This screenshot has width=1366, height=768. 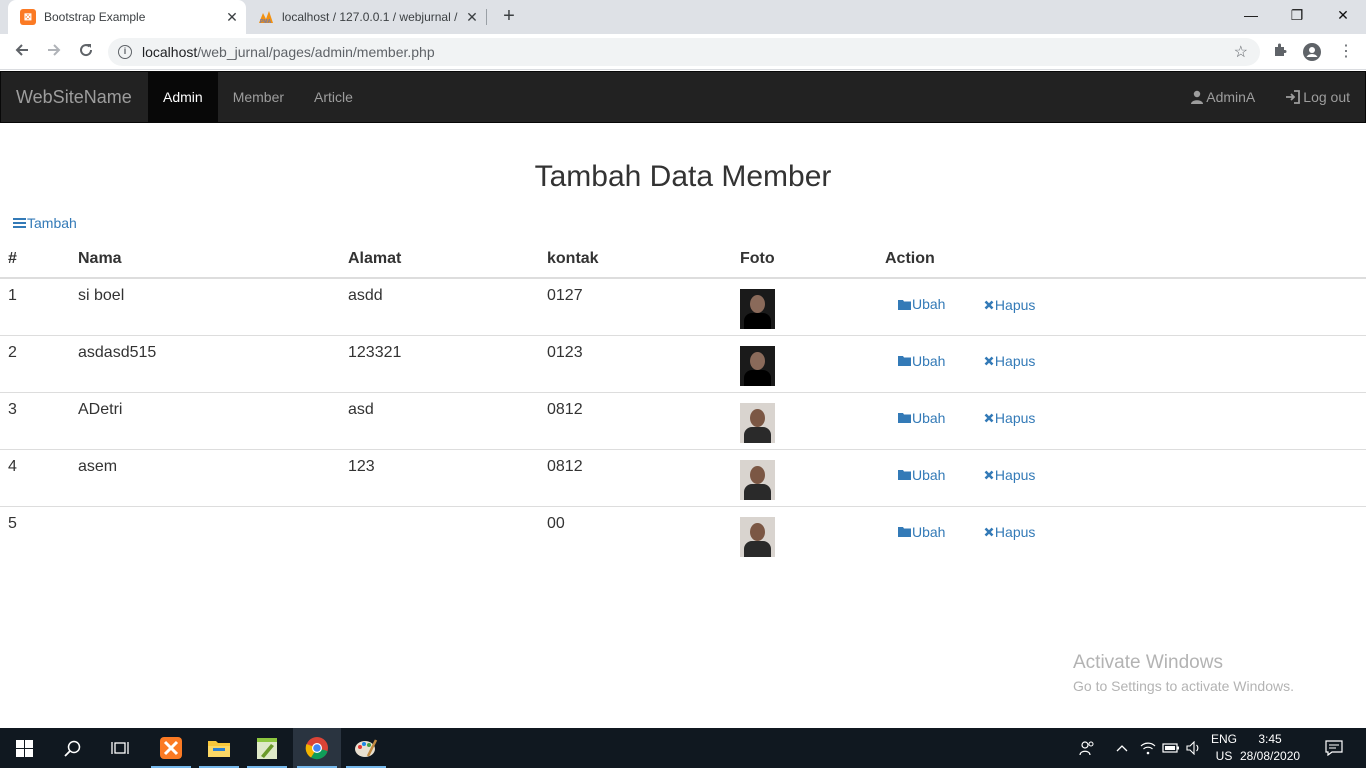 What do you see at coordinates (439, 534) in the screenshot?
I see `cell-alamat` at bounding box center [439, 534].